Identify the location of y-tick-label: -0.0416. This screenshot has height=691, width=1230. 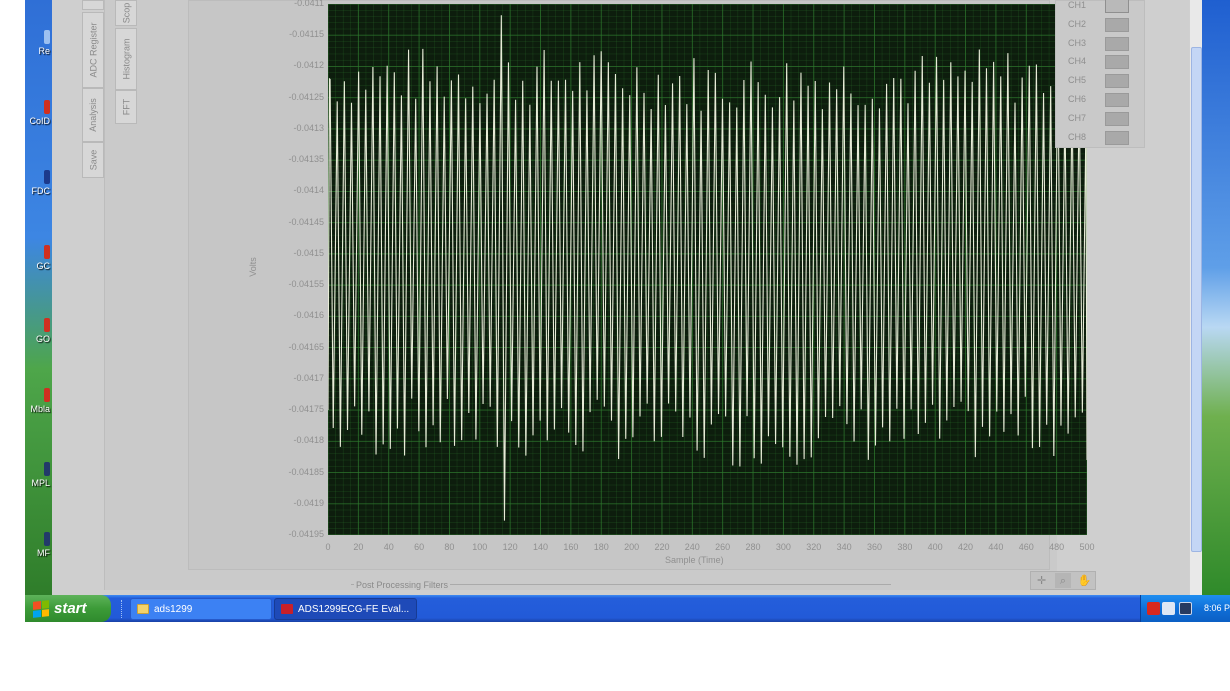
(308, 315).